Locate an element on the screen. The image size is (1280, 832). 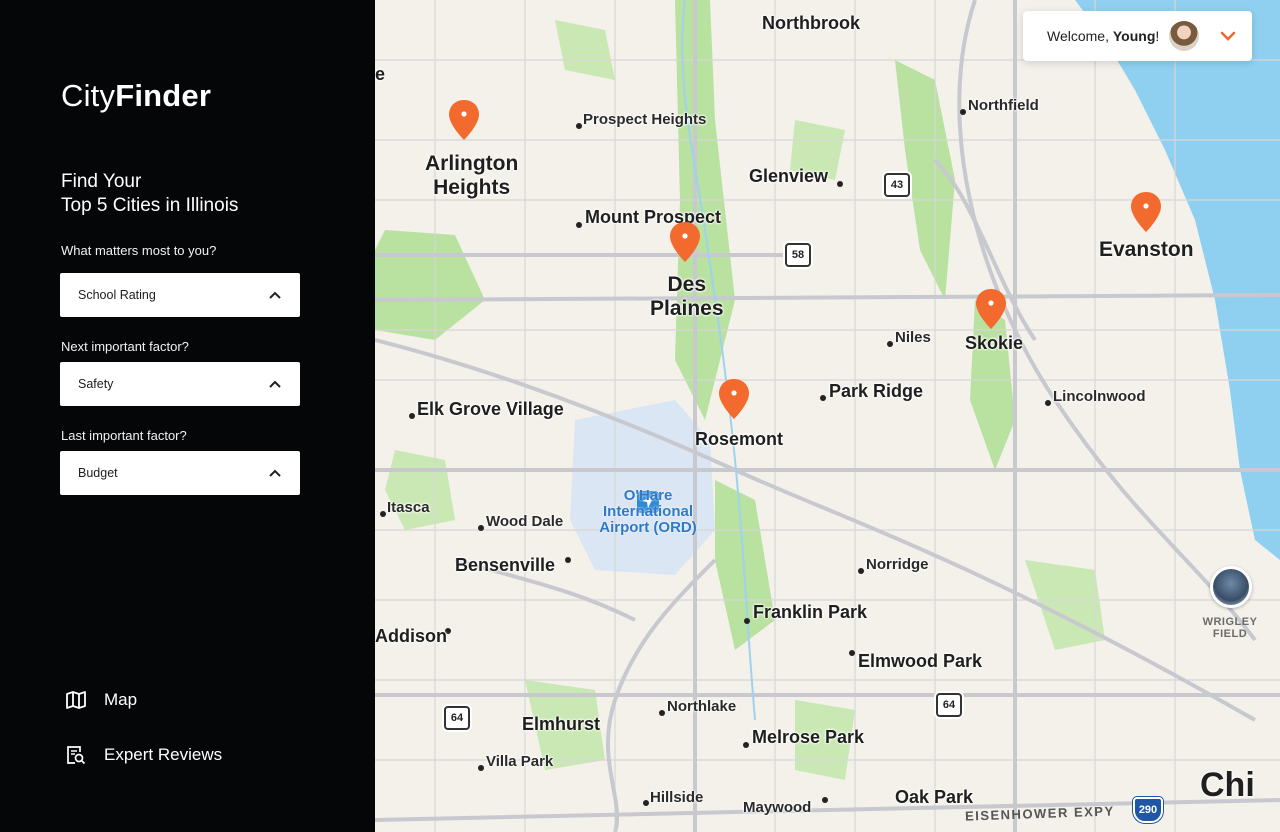
map-label-des-plaines: Des Plaines is located at coordinates (687, 297).